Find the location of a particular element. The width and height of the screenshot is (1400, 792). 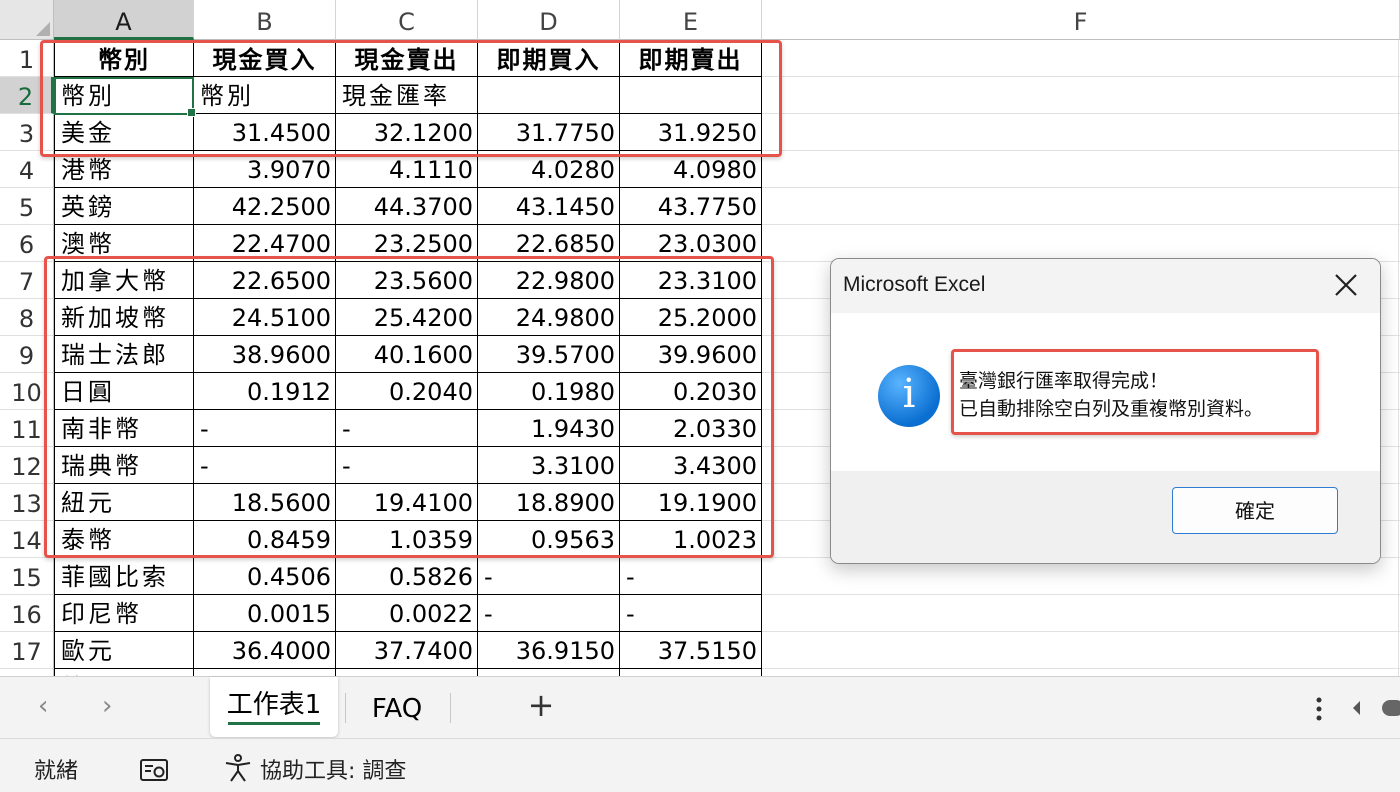

close-icon is located at coordinates (1346, 285).